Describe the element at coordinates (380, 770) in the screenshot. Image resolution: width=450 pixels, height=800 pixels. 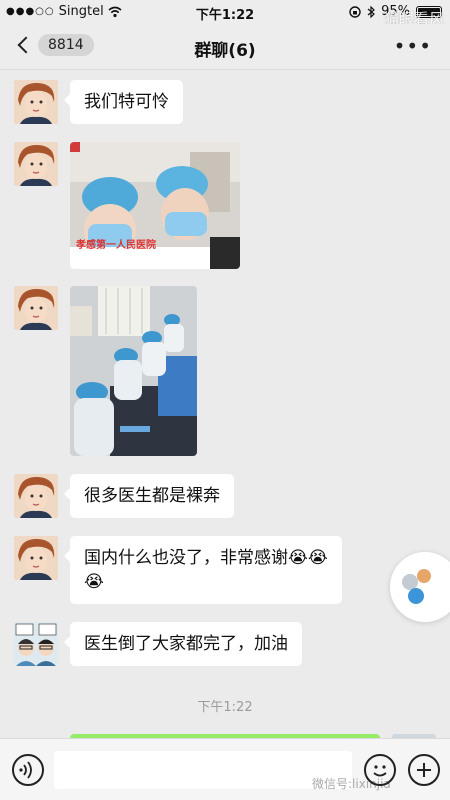
I see `emoji-icon` at that location.